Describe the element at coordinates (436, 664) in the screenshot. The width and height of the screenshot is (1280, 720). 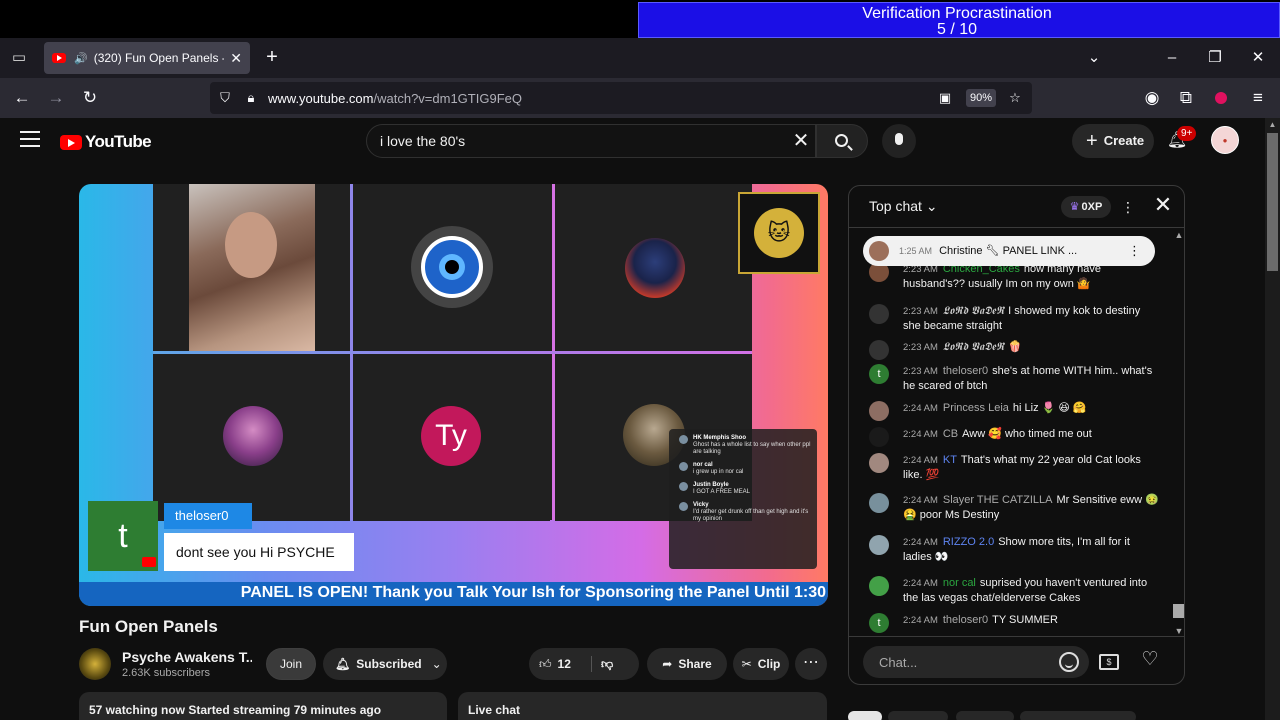
I see `chevron-down-icon: ⌄` at that location.